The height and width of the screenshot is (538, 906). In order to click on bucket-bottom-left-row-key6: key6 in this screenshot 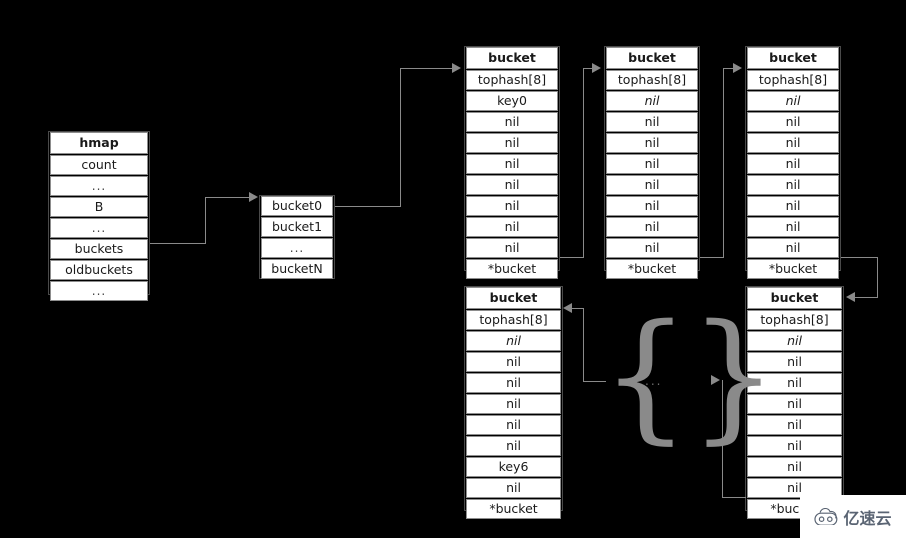, I will do `click(513, 467)`.